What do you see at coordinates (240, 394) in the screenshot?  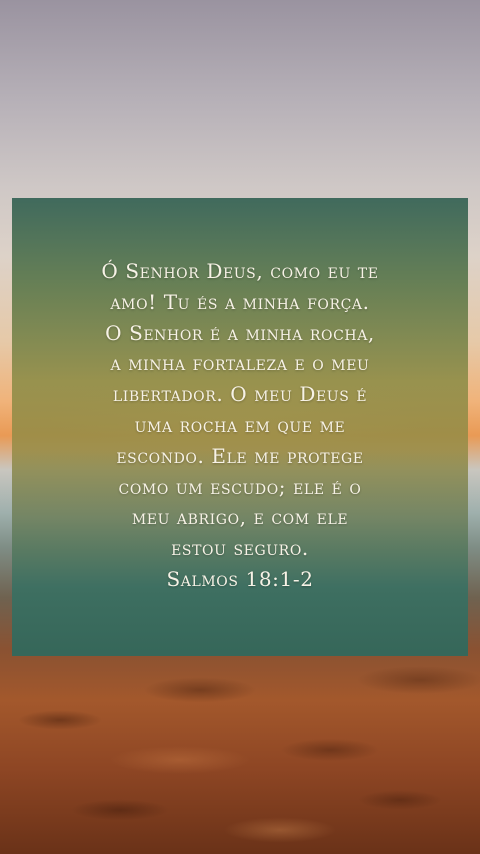 I see `verse-line: libertador. O meu Deus é` at bounding box center [240, 394].